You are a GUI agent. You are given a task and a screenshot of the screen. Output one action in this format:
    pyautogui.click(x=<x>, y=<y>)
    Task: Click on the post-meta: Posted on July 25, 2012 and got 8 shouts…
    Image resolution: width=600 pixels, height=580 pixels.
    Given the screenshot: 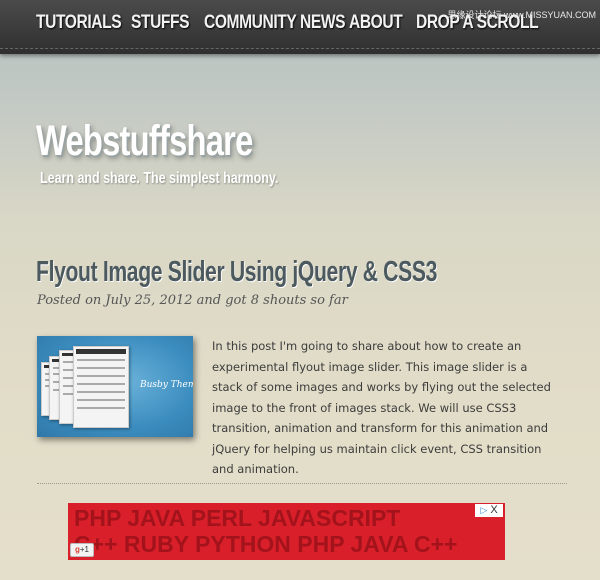 What is the action you would take?
    pyautogui.click(x=192, y=300)
    